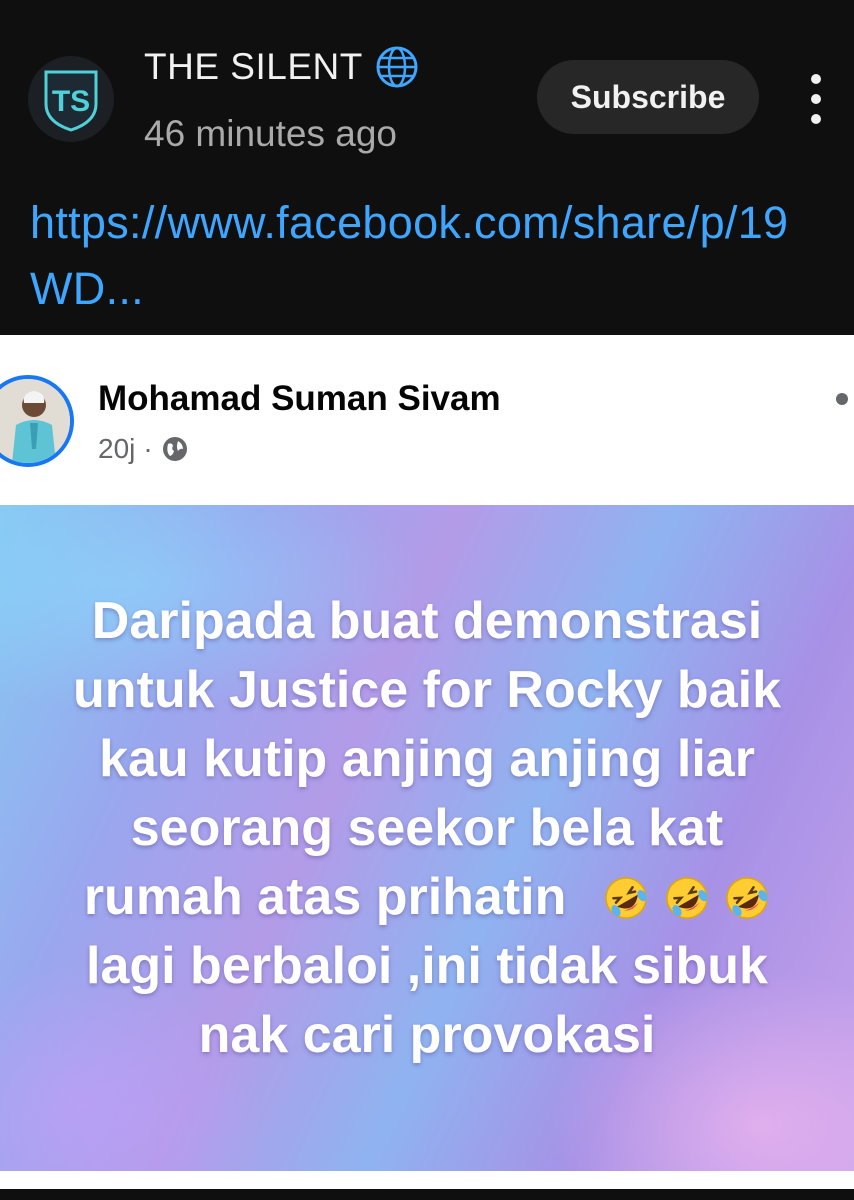  I want to click on fb-post-time: 20j, so click(117, 448).